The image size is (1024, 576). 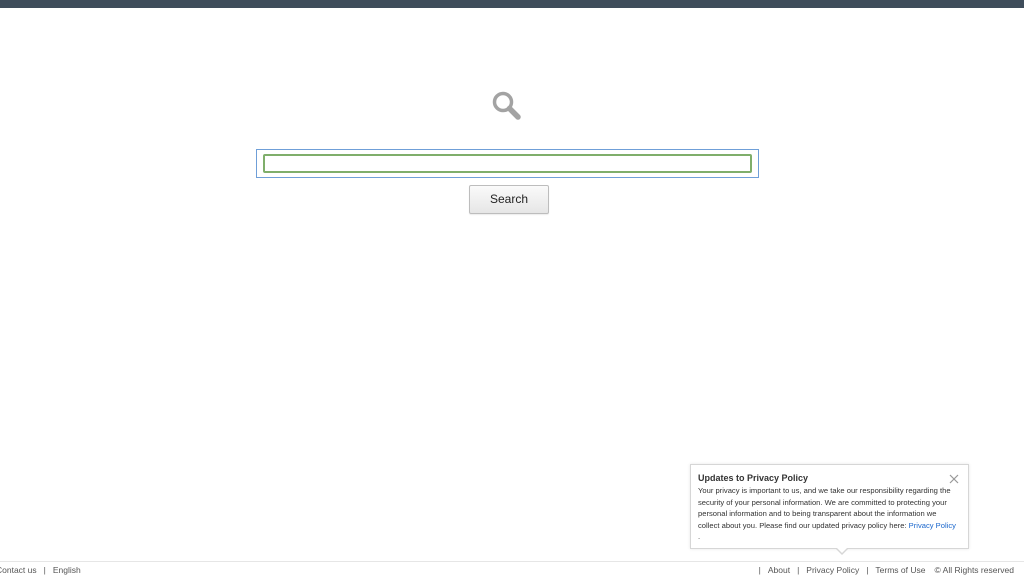 I want to click on search-input, so click(x=507, y=163).